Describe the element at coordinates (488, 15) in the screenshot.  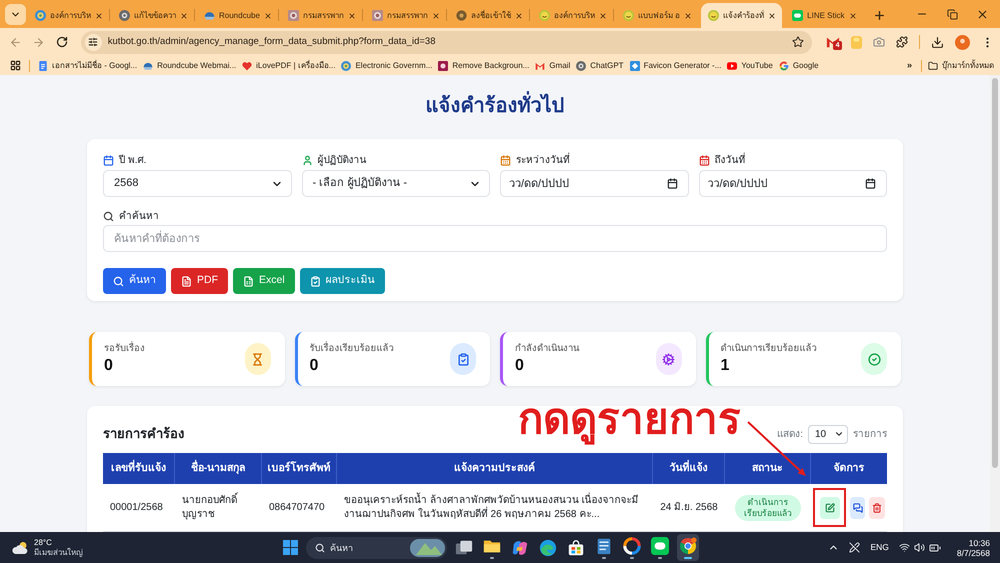
I see `browser-tab: ลงชื่อเข้าใช้` at that location.